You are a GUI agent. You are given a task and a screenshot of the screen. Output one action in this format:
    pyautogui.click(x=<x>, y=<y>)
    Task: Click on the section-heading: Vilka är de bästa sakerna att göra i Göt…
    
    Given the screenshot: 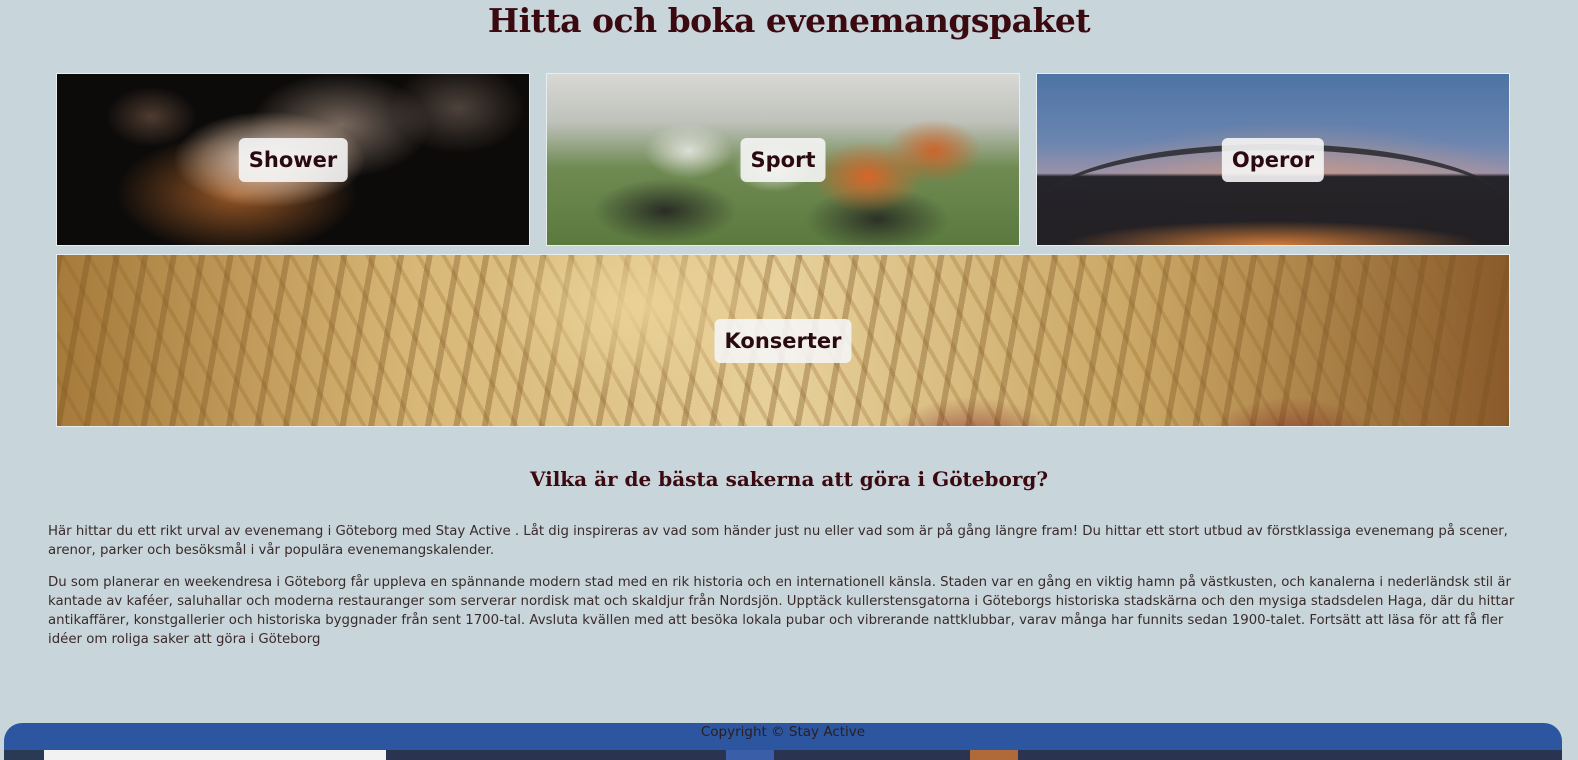 What is the action you would take?
    pyautogui.click(x=789, y=479)
    